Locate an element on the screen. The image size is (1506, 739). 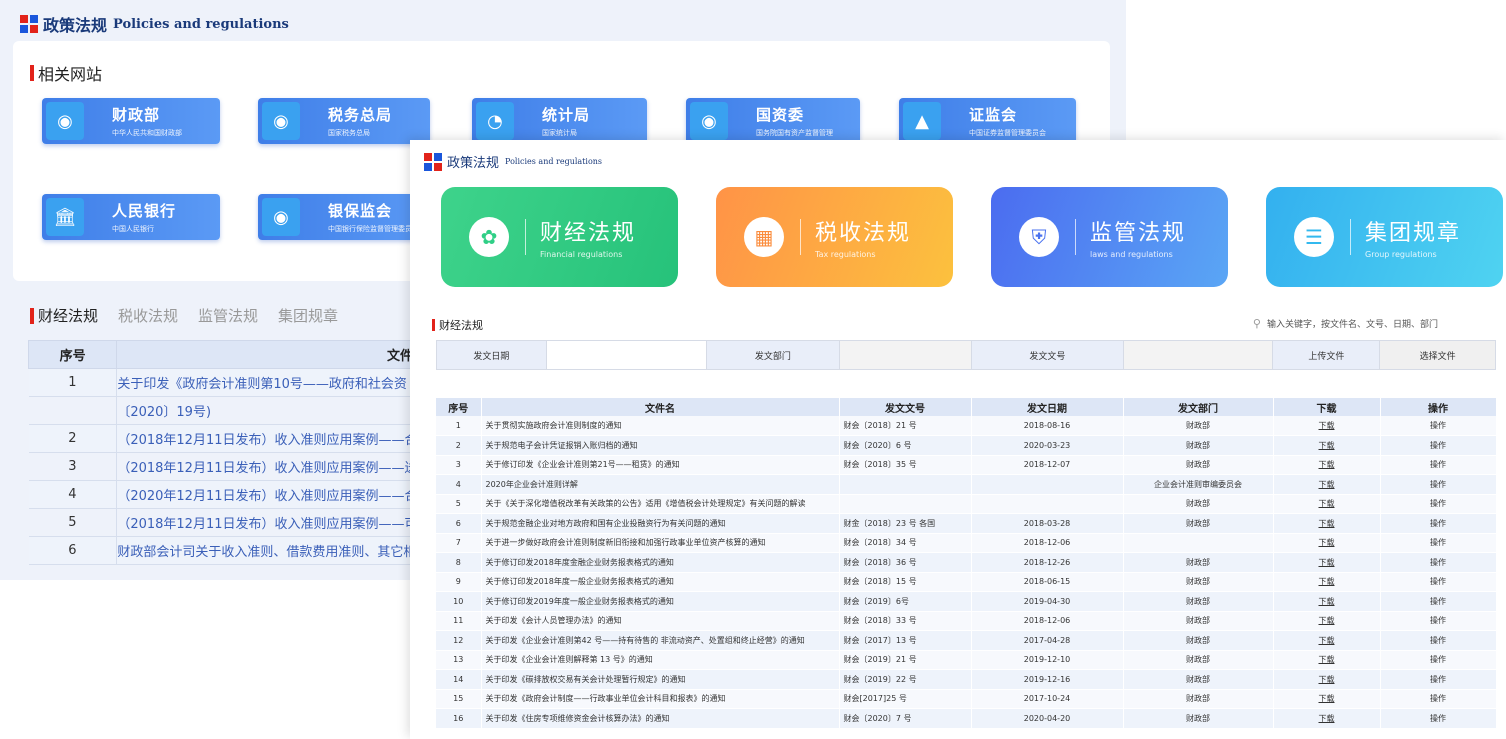
row-date: 2017-04-28 is located at coordinates (1047, 640).